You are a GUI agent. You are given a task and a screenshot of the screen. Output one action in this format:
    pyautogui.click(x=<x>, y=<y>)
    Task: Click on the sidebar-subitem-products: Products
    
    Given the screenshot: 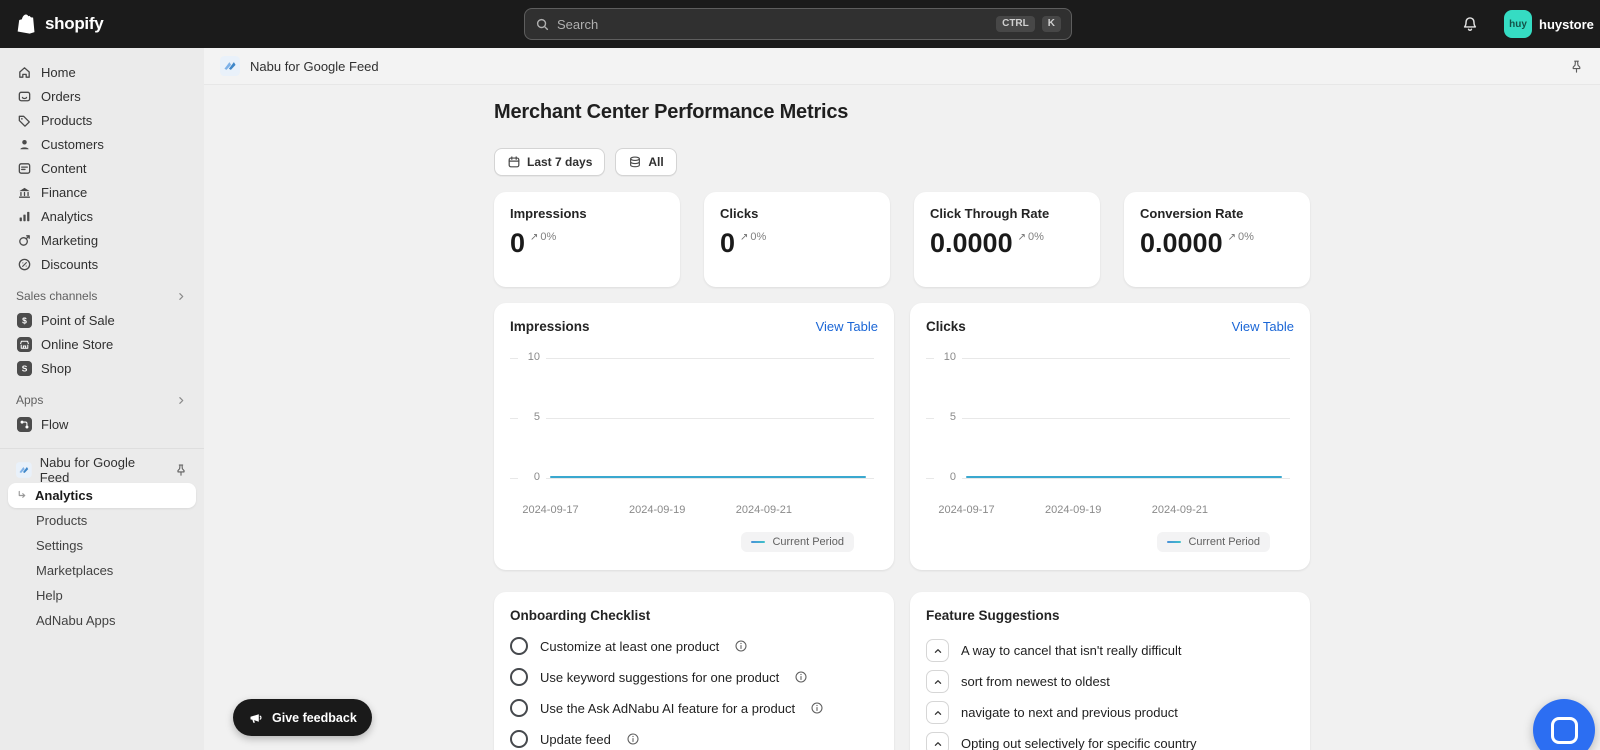 What is the action you would take?
    pyautogui.click(x=102, y=520)
    